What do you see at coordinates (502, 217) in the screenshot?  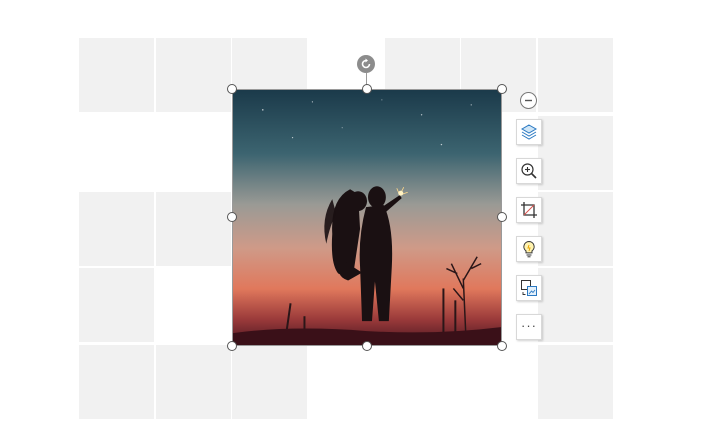 I see `resize-handle-right` at bounding box center [502, 217].